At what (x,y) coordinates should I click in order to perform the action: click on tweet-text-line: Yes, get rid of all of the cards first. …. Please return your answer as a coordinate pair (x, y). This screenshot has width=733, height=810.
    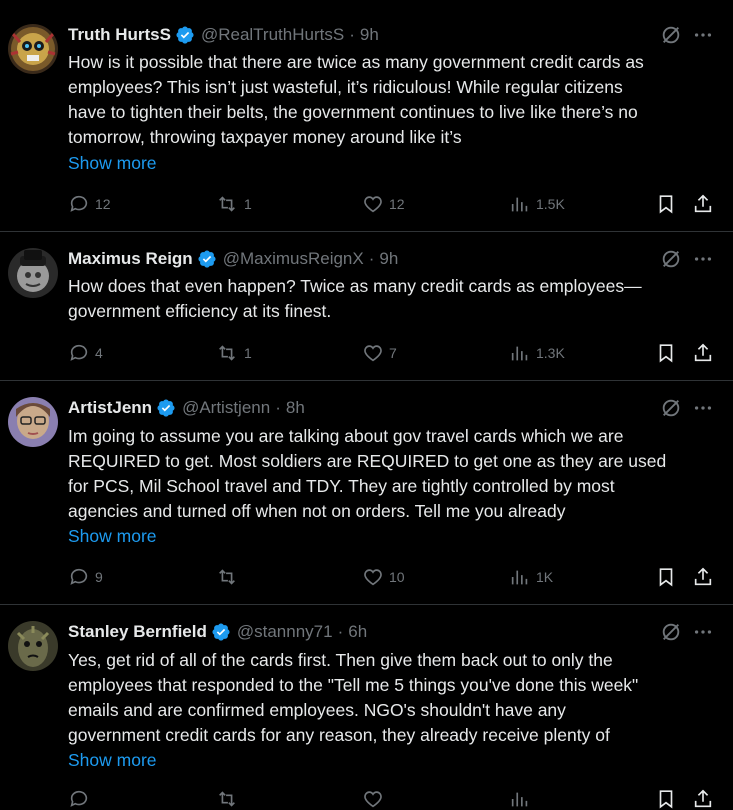
    Looking at the image, I should click on (340, 660).